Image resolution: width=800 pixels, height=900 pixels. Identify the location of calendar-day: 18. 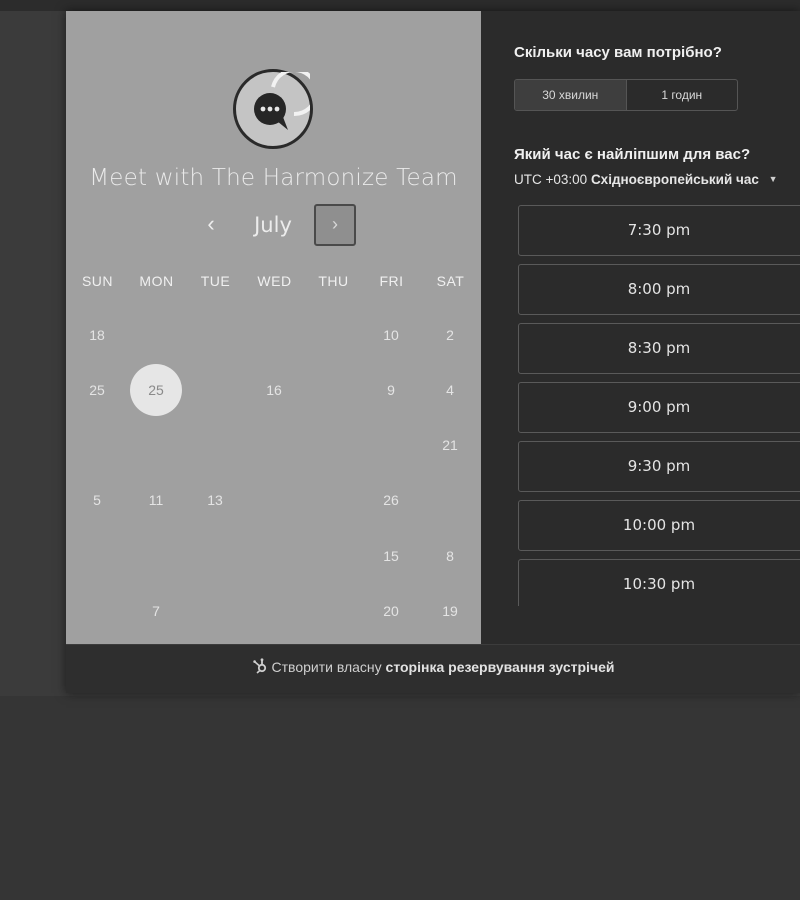
(97, 335).